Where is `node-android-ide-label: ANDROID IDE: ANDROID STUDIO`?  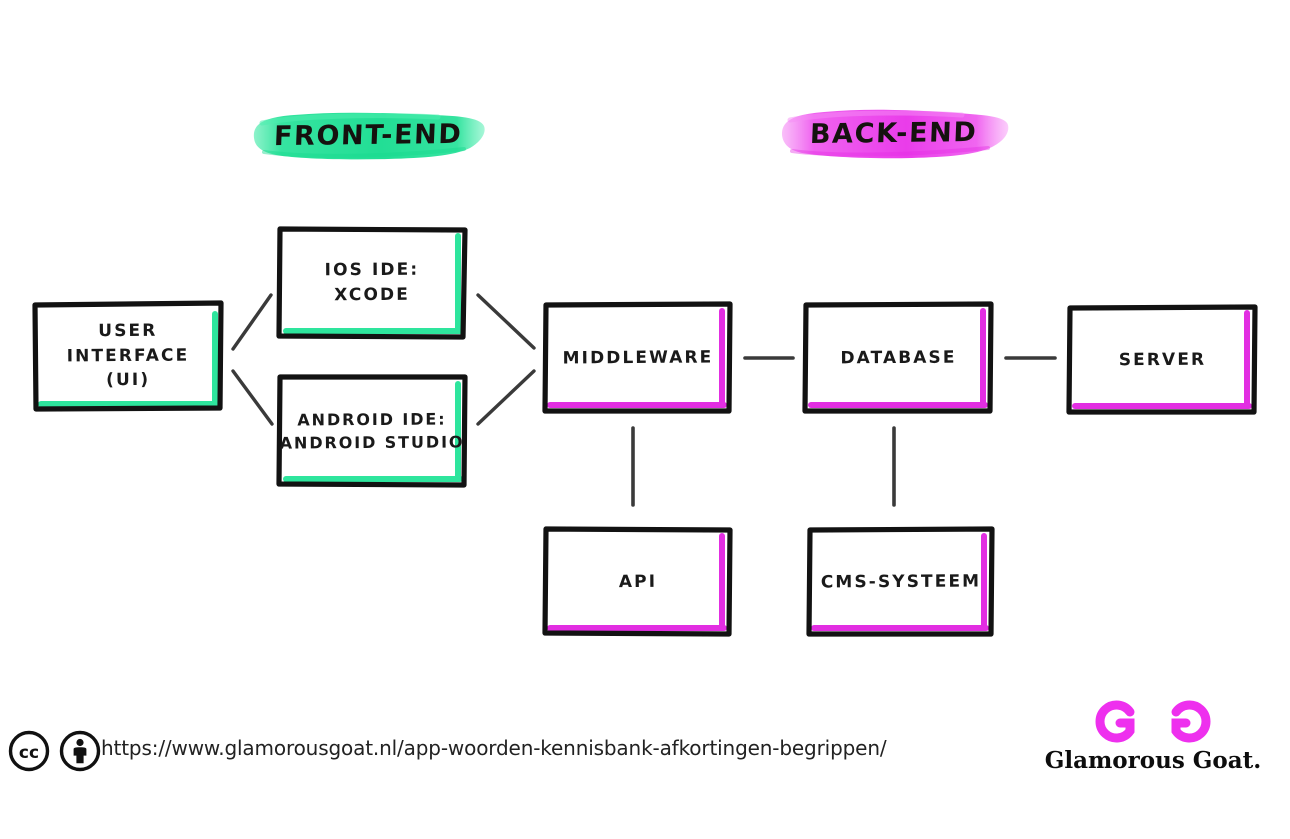
node-android-ide-label: ANDROID IDE: ANDROID STUDIO is located at coordinates (372, 431).